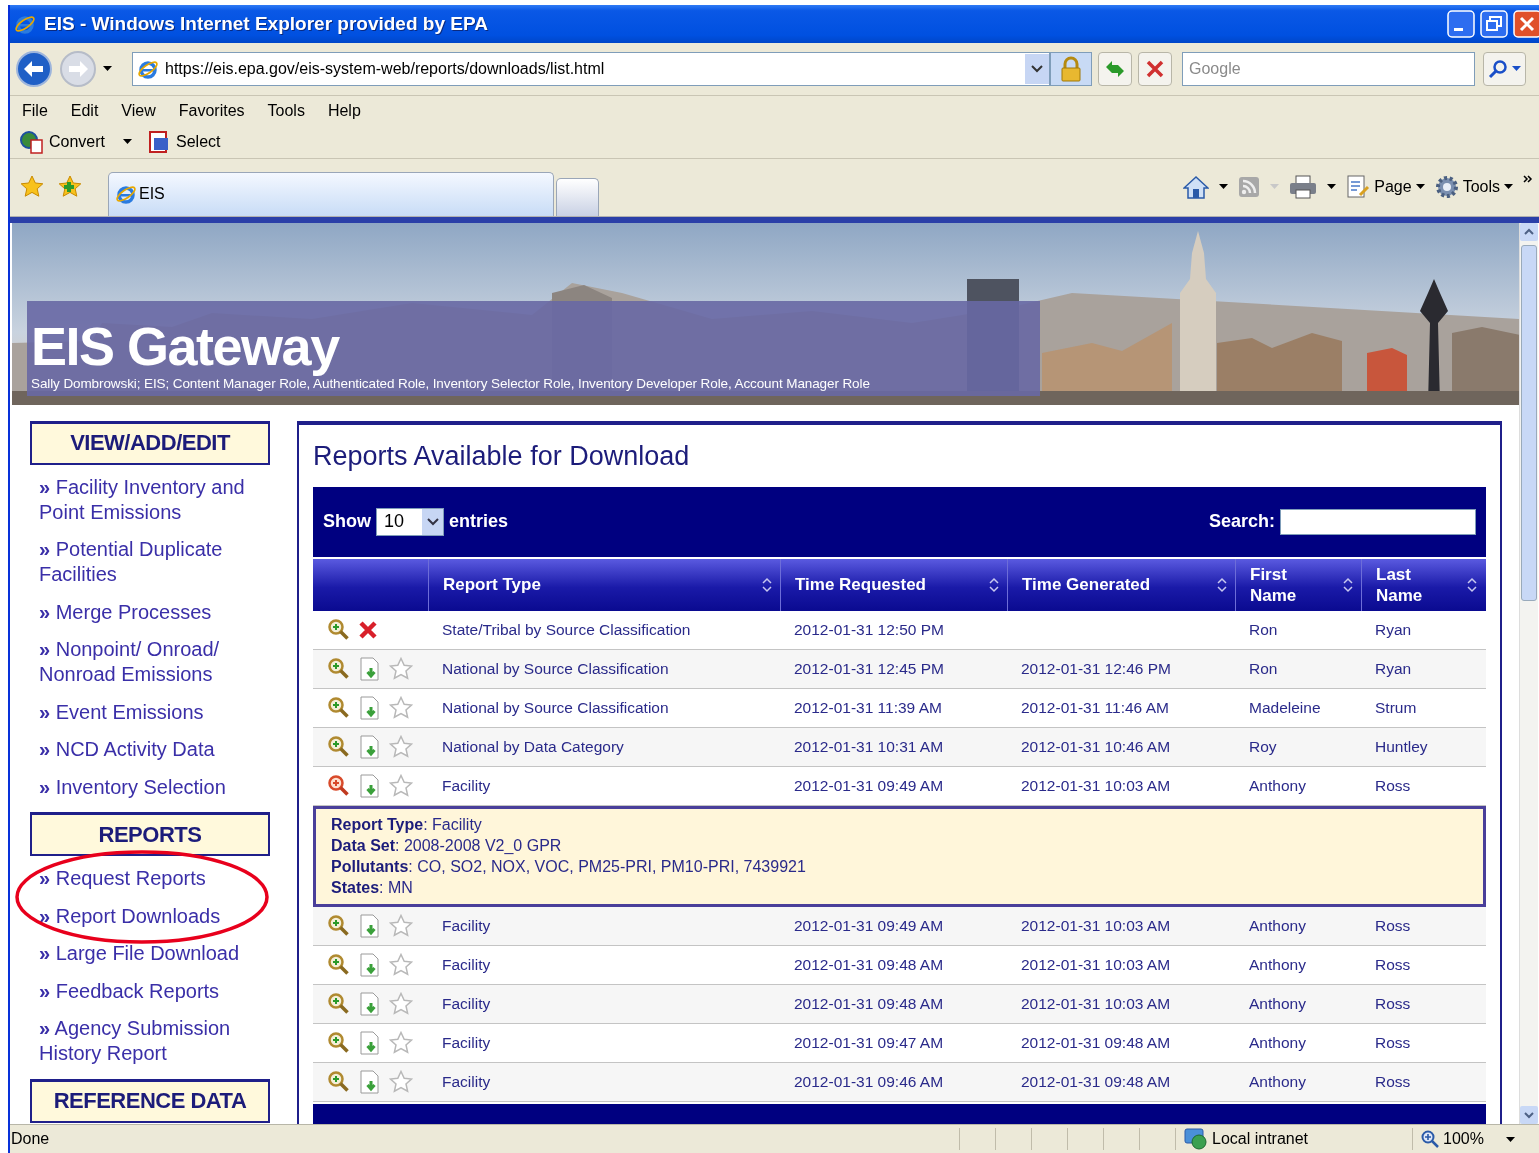 The image size is (1539, 1153). Describe the element at coordinates (1298, 584) in the screenshot. I see `column-header: First Name` at that location.